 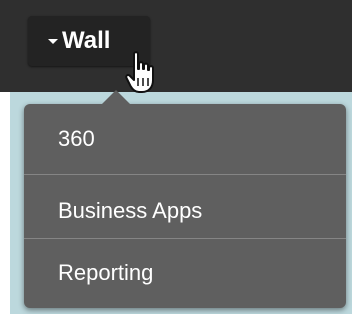 What do you see at coordinates (106, 272) in the screenshot?
I see `menu-item-label: Reporting` at bounding box center [106, 272].